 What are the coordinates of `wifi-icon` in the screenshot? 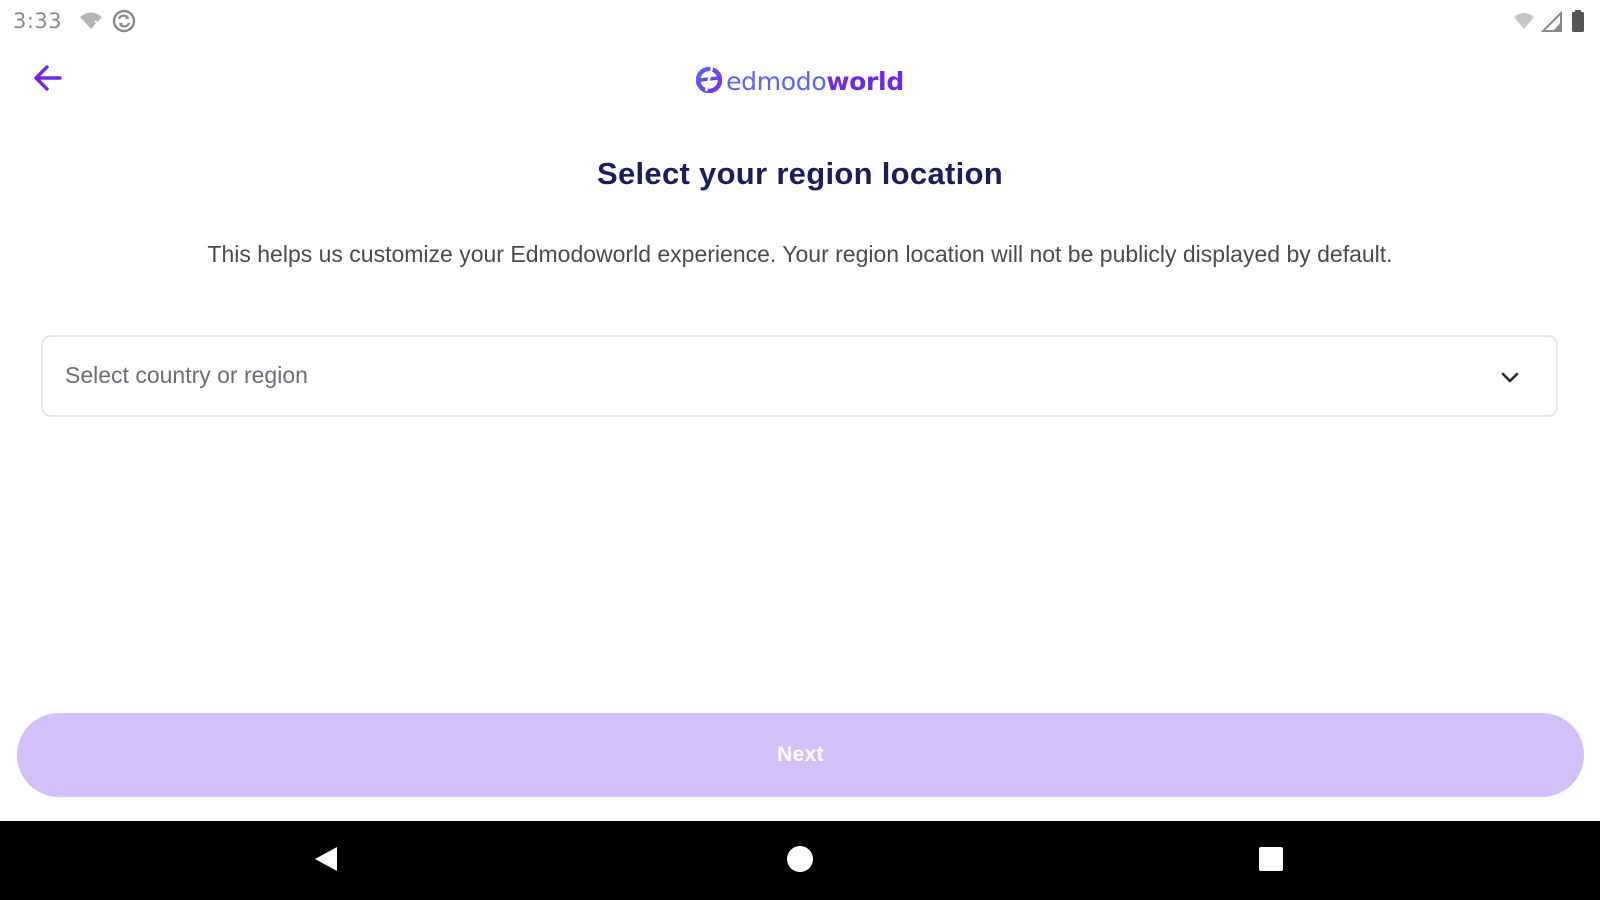 It's located at (1524, 23).